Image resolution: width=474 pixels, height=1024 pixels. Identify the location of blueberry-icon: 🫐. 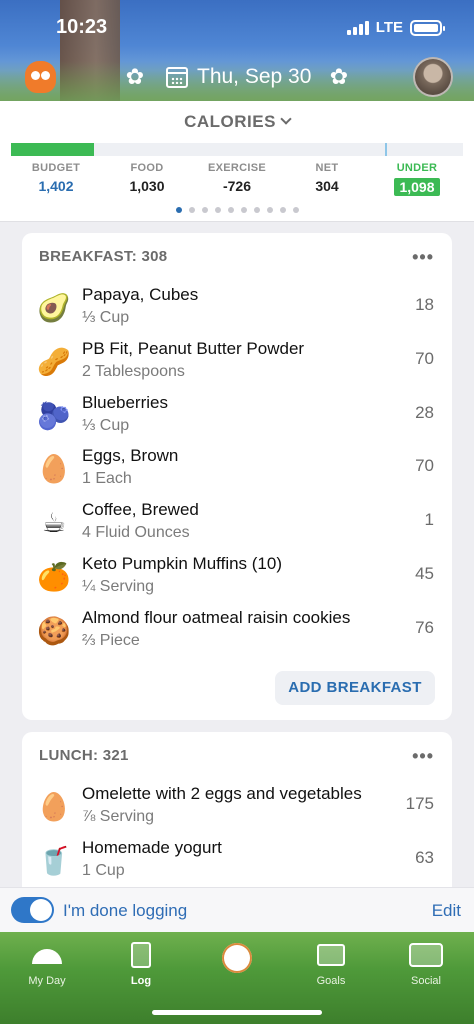
(54, 415).